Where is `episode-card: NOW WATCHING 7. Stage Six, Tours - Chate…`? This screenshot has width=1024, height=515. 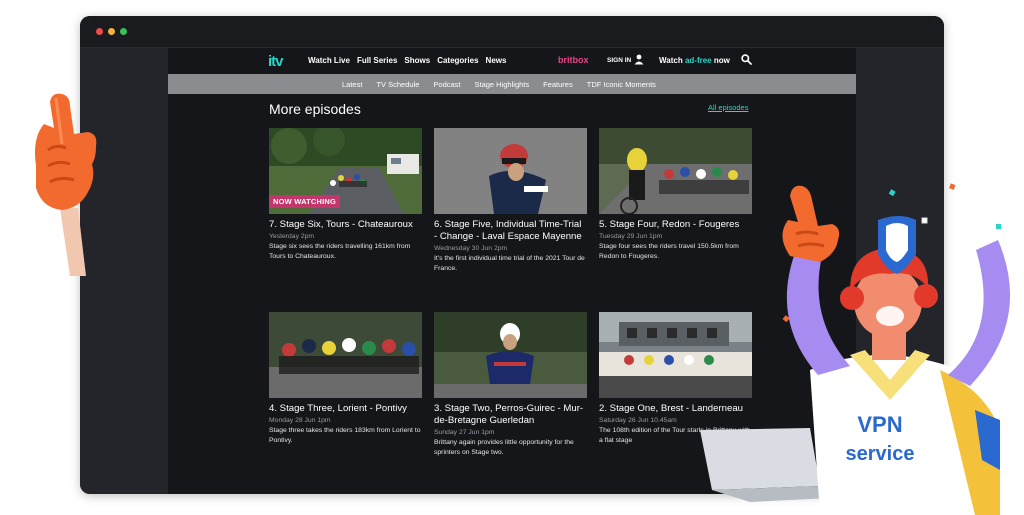 episode-card: NOW WATCHING 7. Stage Six, Tours - Chate… is located at coordinates (345, 194).